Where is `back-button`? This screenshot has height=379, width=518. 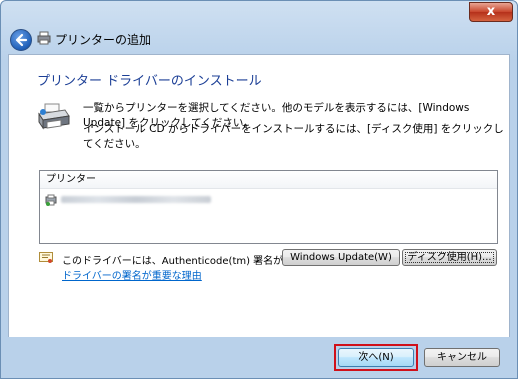 back-button is located at coordinates (21, 40).